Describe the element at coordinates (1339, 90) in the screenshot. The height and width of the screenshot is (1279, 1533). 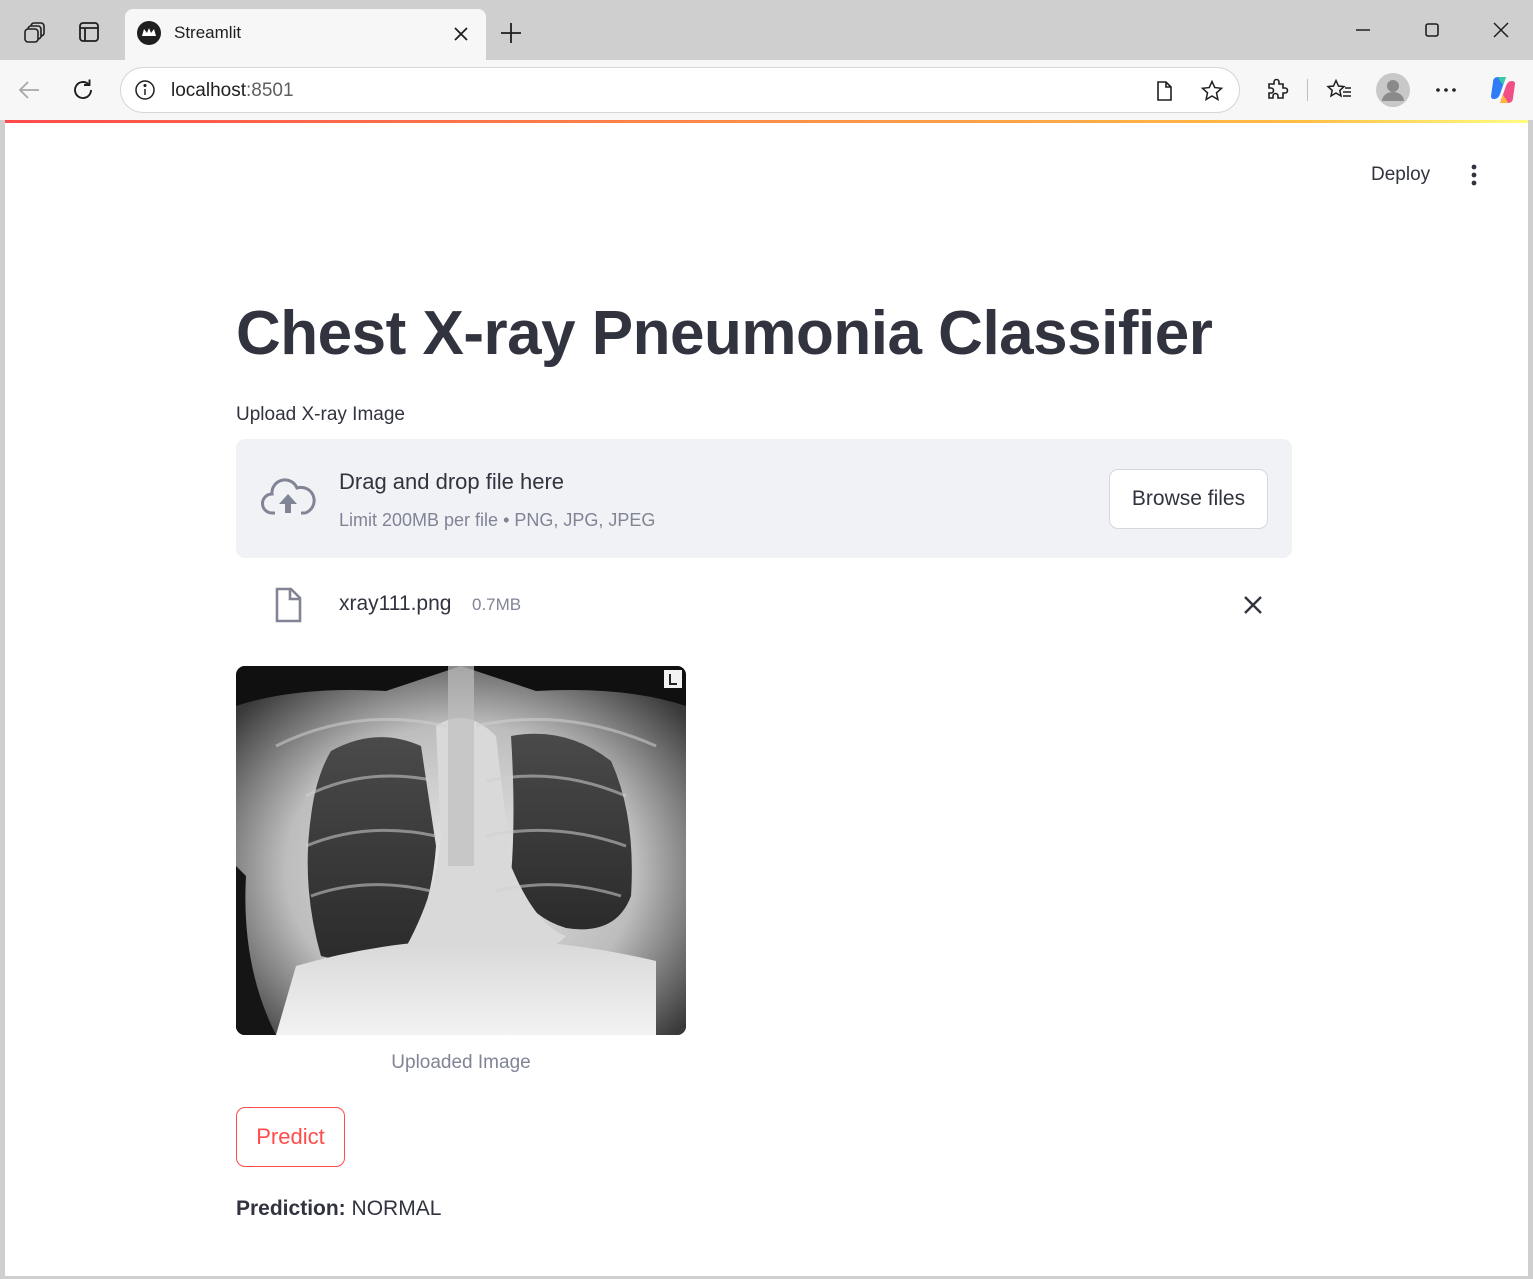
I see `favorites-icon` at that location.